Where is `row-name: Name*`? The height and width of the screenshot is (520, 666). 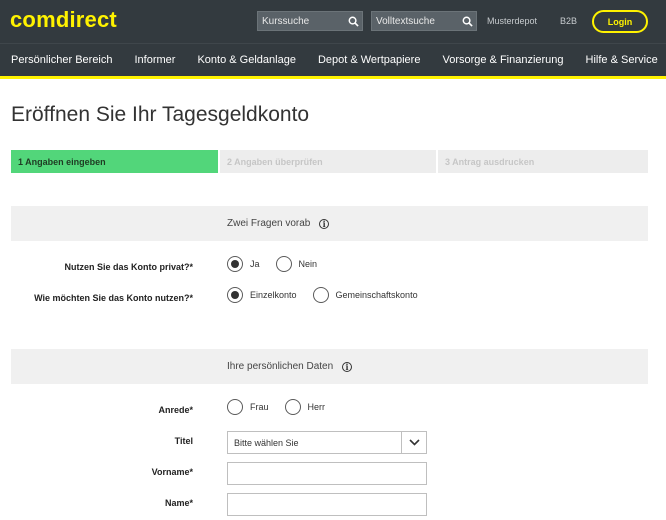
row-name: Name* is located at coordinates (329, 504).